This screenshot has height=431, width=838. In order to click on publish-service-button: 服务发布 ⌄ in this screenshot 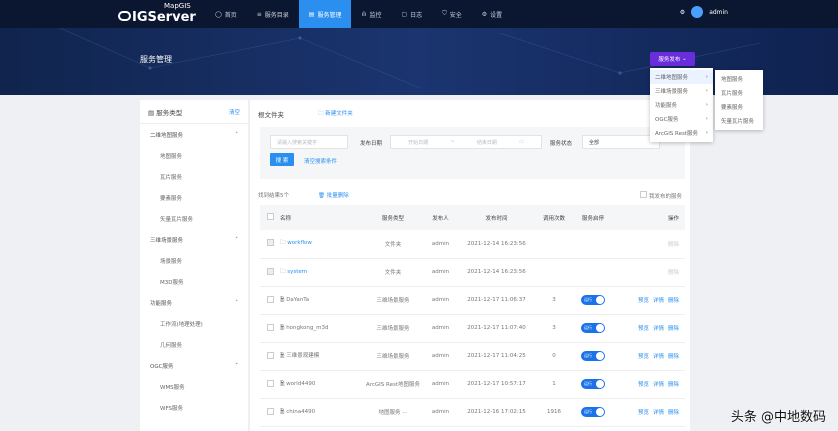, I will do `click(672, 59)`.